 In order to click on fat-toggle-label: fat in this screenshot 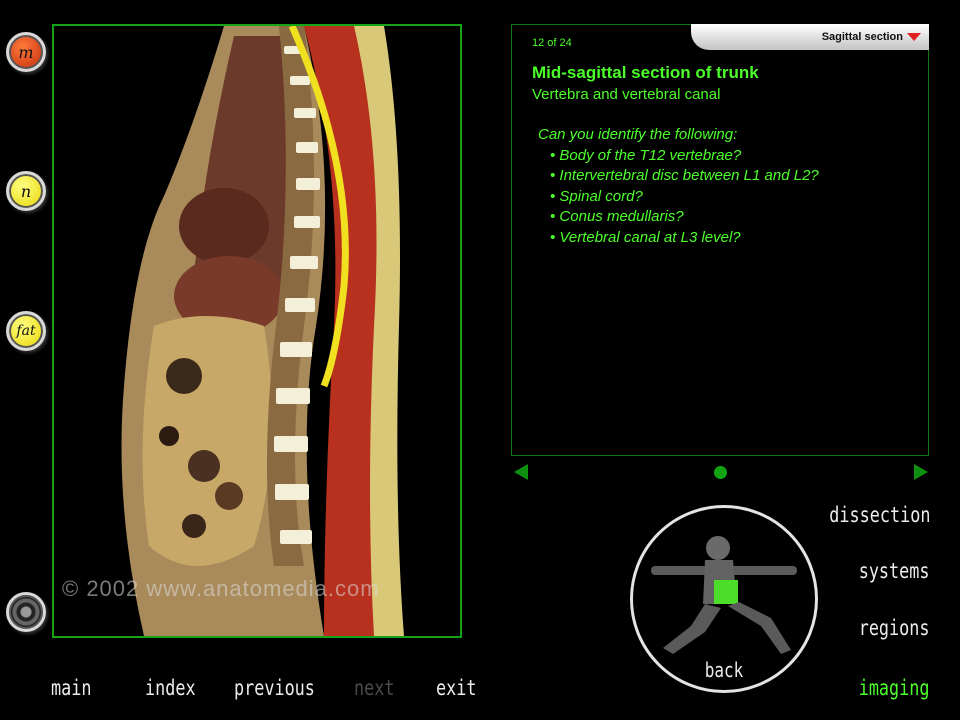, I will do `click(26, 331)`.